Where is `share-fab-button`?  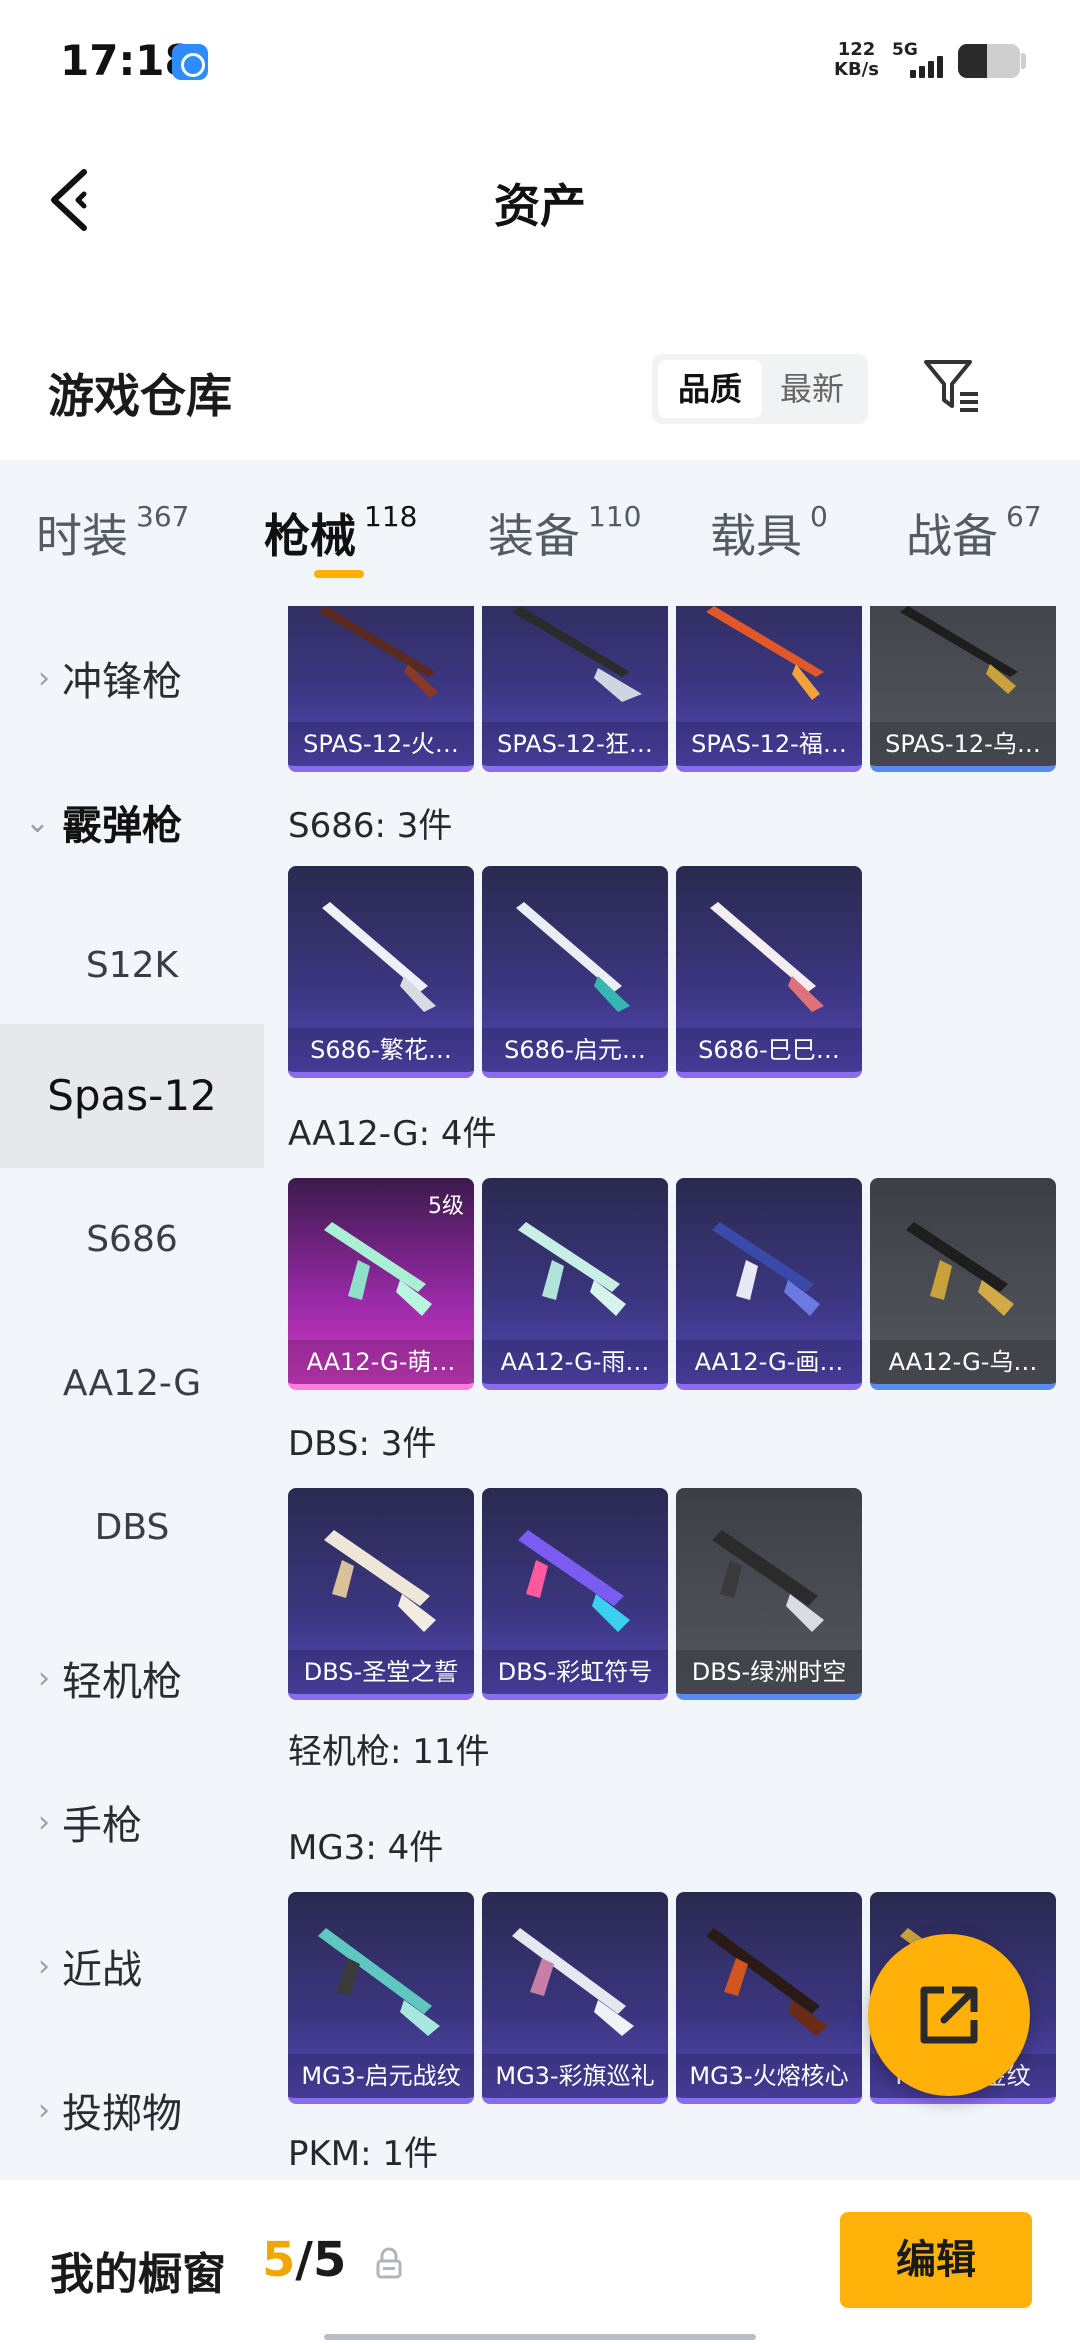
share-fab-button is located at coordinates (949, 2015).